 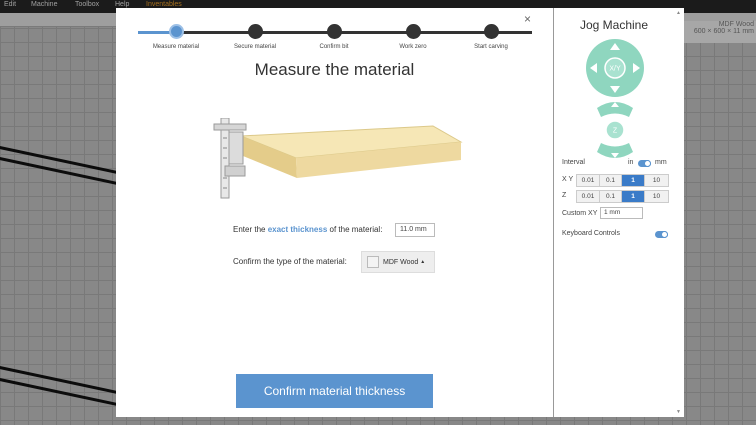 What do you see at coordinates (591, 233) in the screenshot?
I see `keyboard-controls-label: Keyboard Controls` at bounding box center [591, 233].